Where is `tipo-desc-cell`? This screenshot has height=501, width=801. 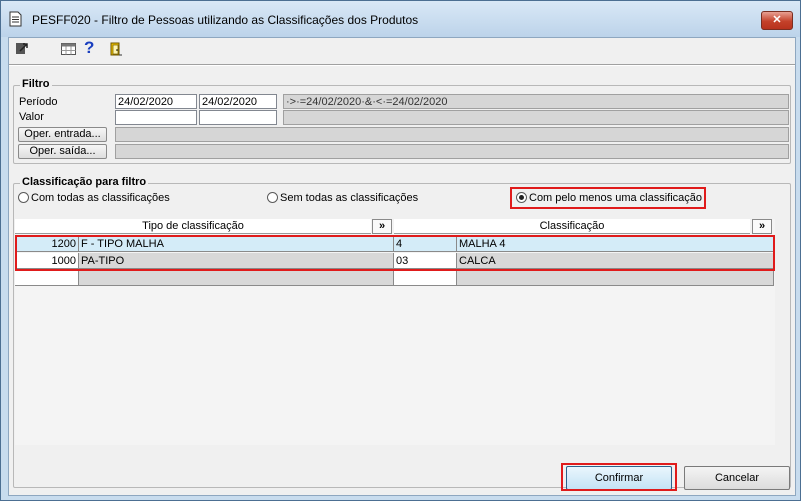 tipo-desc-cell is located at coordinates (236, 278).